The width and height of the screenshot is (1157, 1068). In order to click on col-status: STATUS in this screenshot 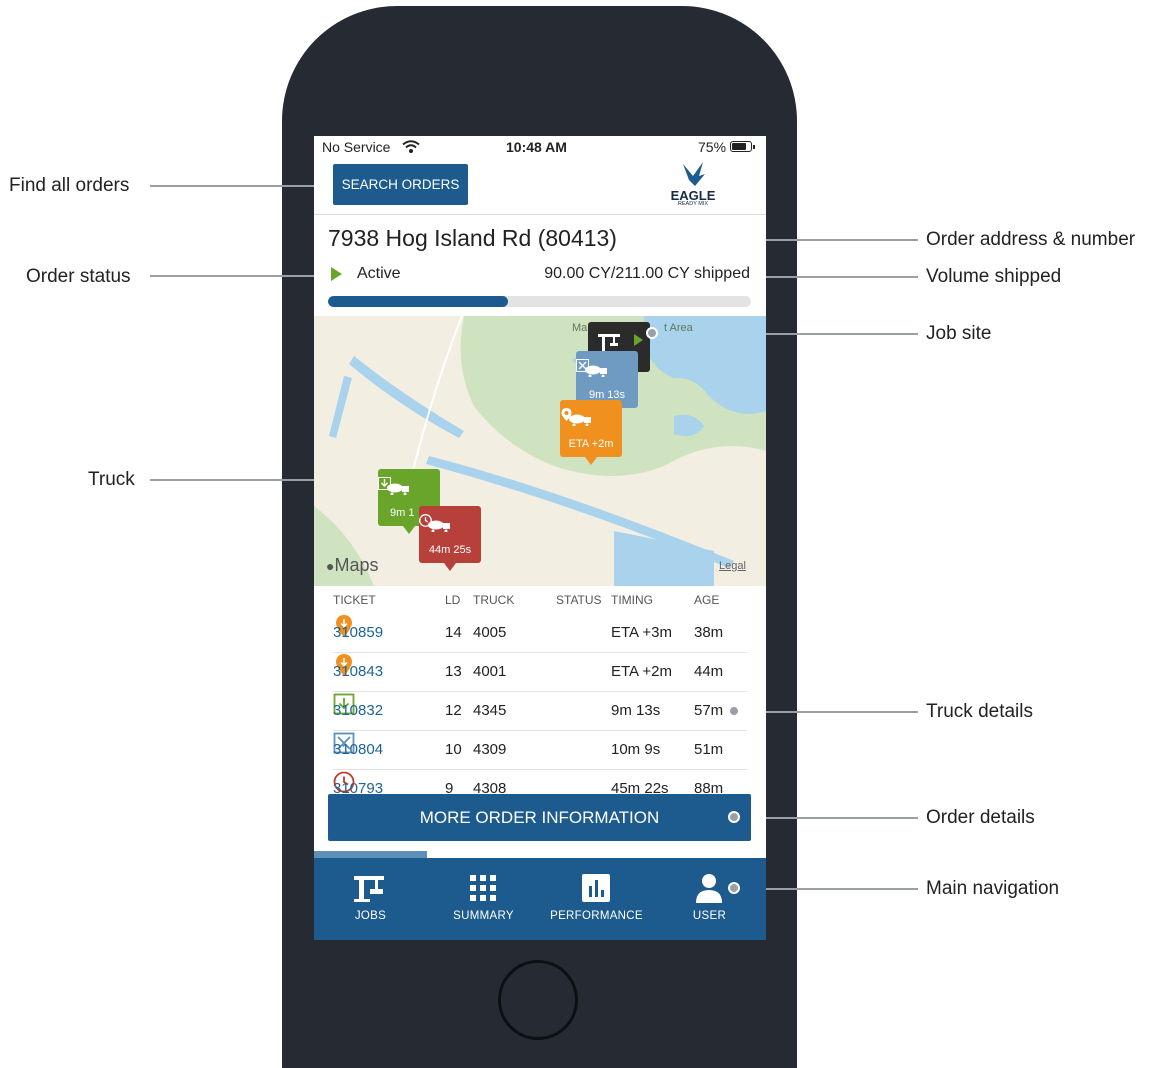, I will do `click(579, 600)`.